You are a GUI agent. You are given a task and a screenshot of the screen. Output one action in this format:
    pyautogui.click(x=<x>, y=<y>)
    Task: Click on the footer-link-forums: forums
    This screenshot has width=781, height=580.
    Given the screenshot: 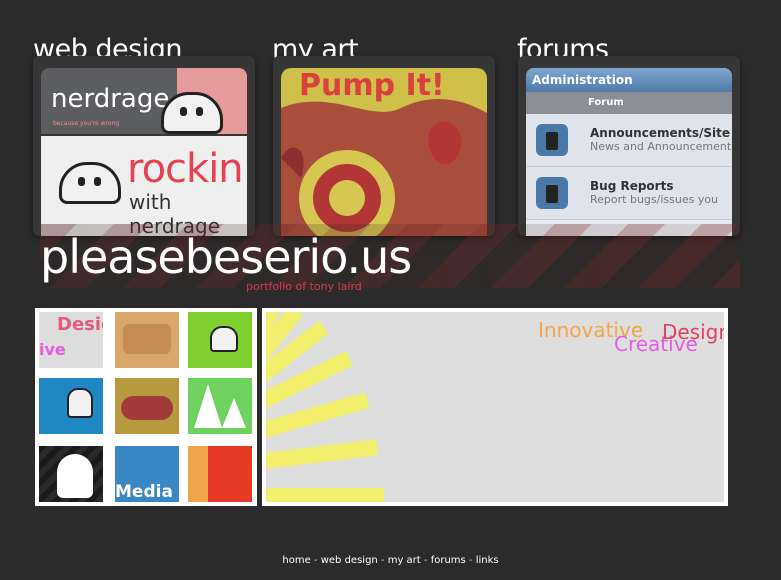 What is the action you would take?
    pyautogui.click(x=448, y=560)
    